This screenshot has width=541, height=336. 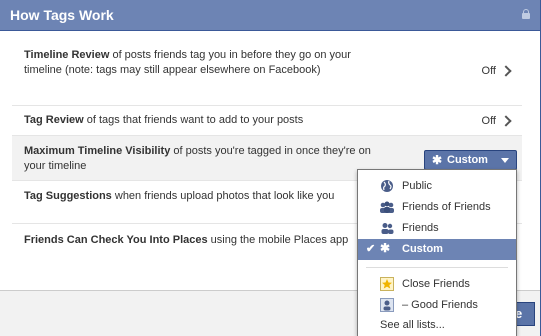 I want to click on friends-icon, so click(x=387, y=228).